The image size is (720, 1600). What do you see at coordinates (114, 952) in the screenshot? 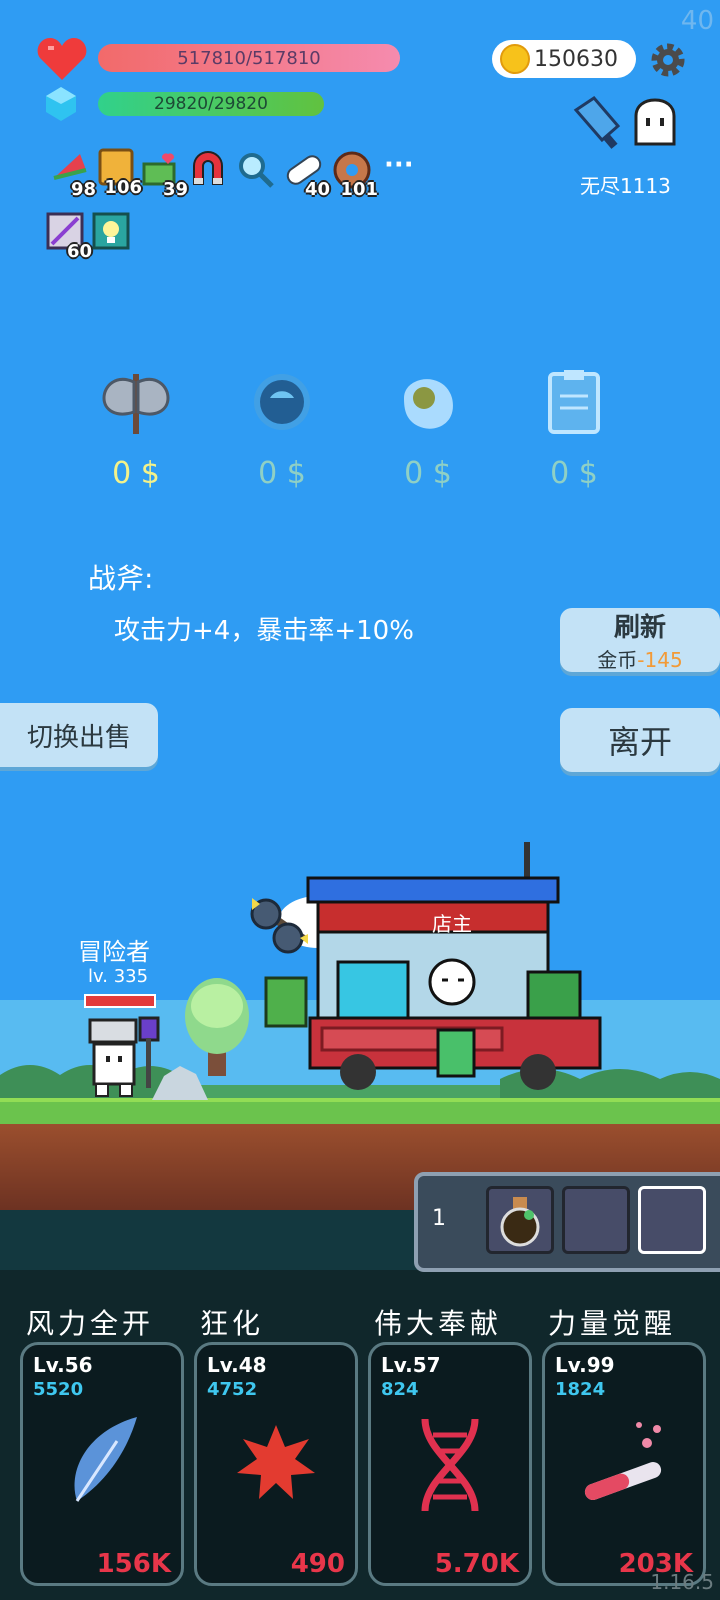
I see `adventurer-name: 冒险者` at bounding box center [114, 952].